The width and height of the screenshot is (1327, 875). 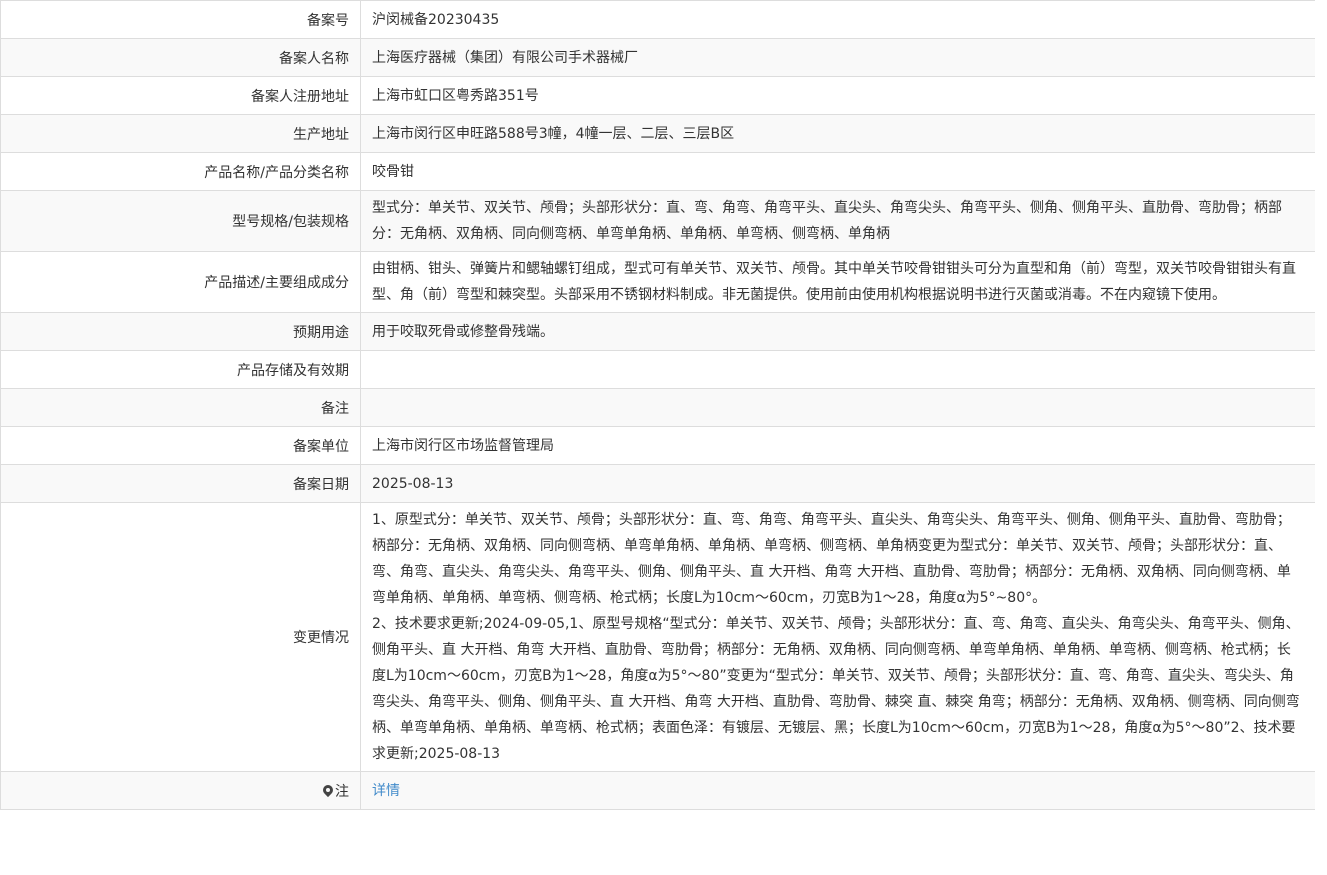 I want to click on row-label: 变更情况, so click(x=180, y=637).